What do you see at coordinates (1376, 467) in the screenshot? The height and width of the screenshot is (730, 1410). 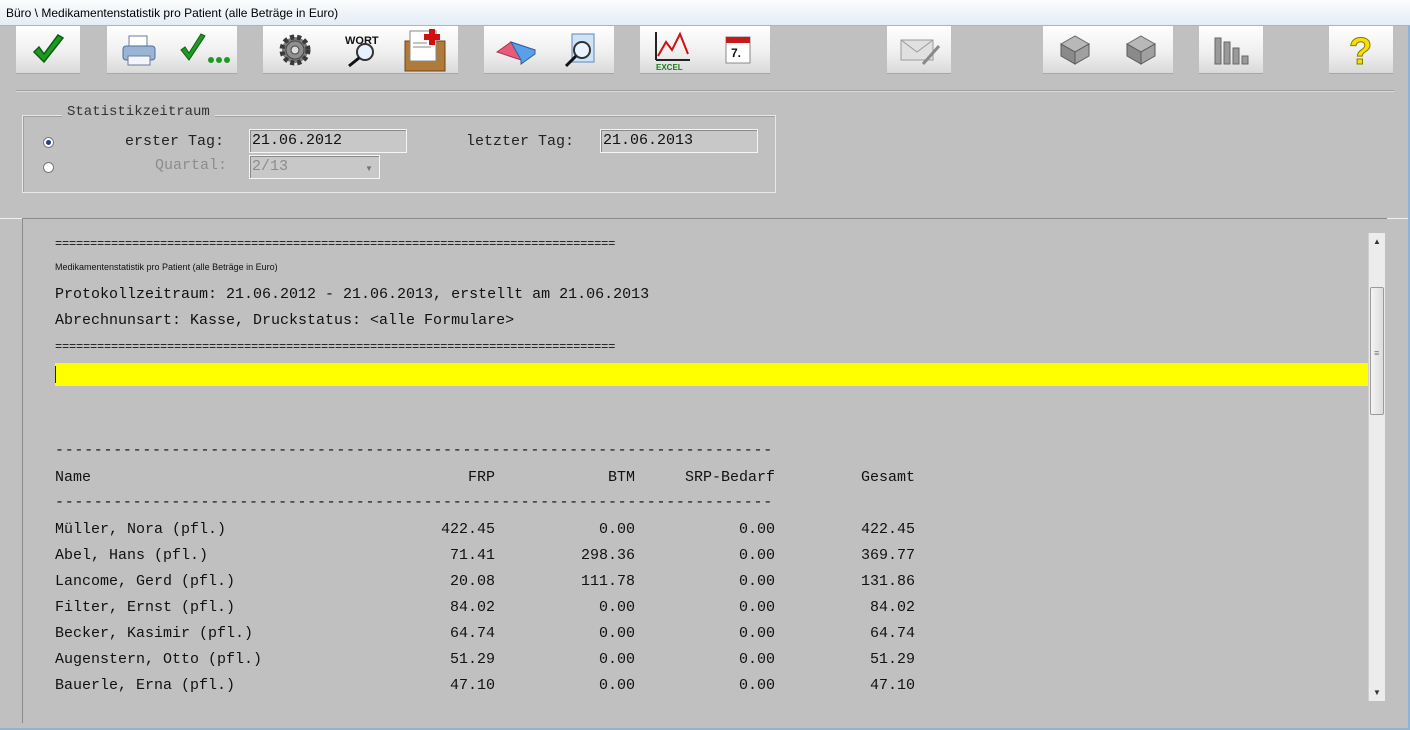 I see `vertical-scrollbar: ▲ ≡ ▼` at bounding box center [1376, 467].